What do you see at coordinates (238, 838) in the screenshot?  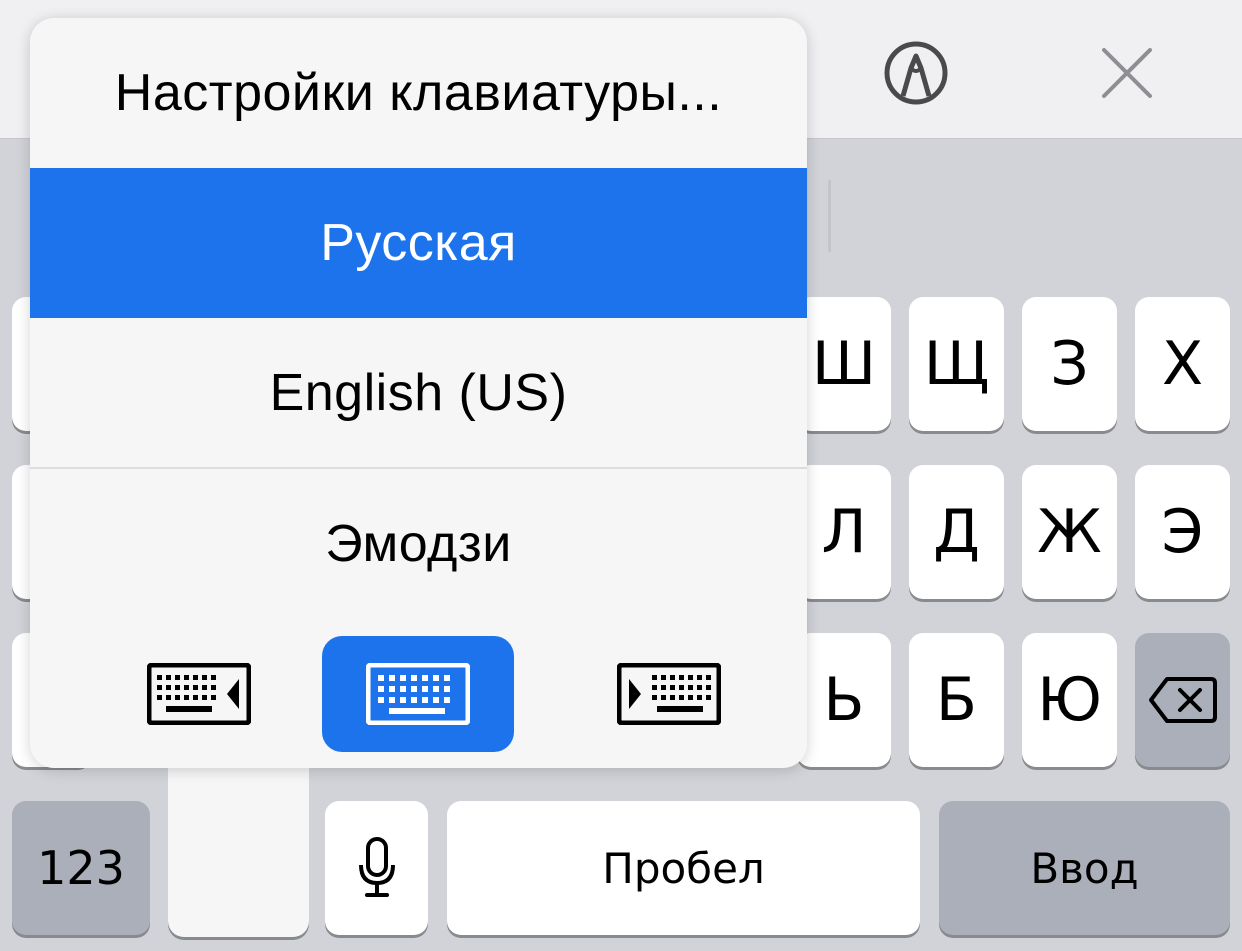 I see `globe-key` at bounding box center [238, 838].